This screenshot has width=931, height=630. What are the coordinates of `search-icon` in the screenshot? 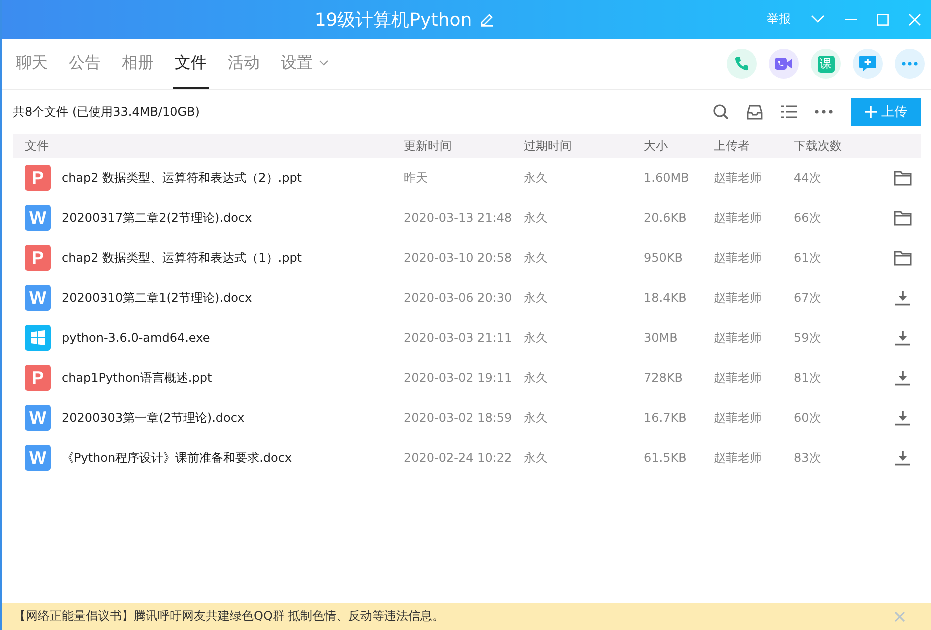 It's located at (721, 112).